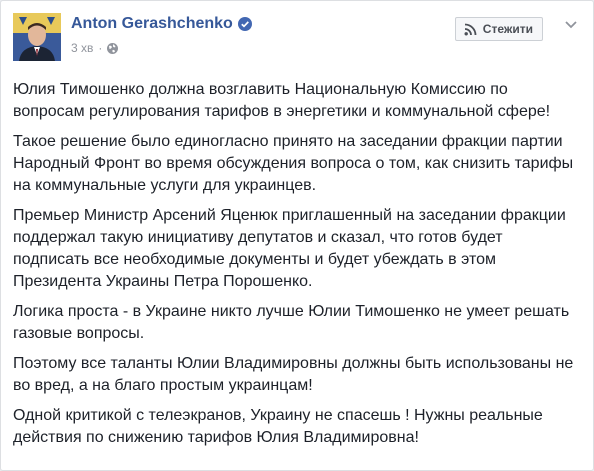 The height and width of the screenshot is (471, 594). I want to click on follow-button-label: Стежити, so click(507, 29).